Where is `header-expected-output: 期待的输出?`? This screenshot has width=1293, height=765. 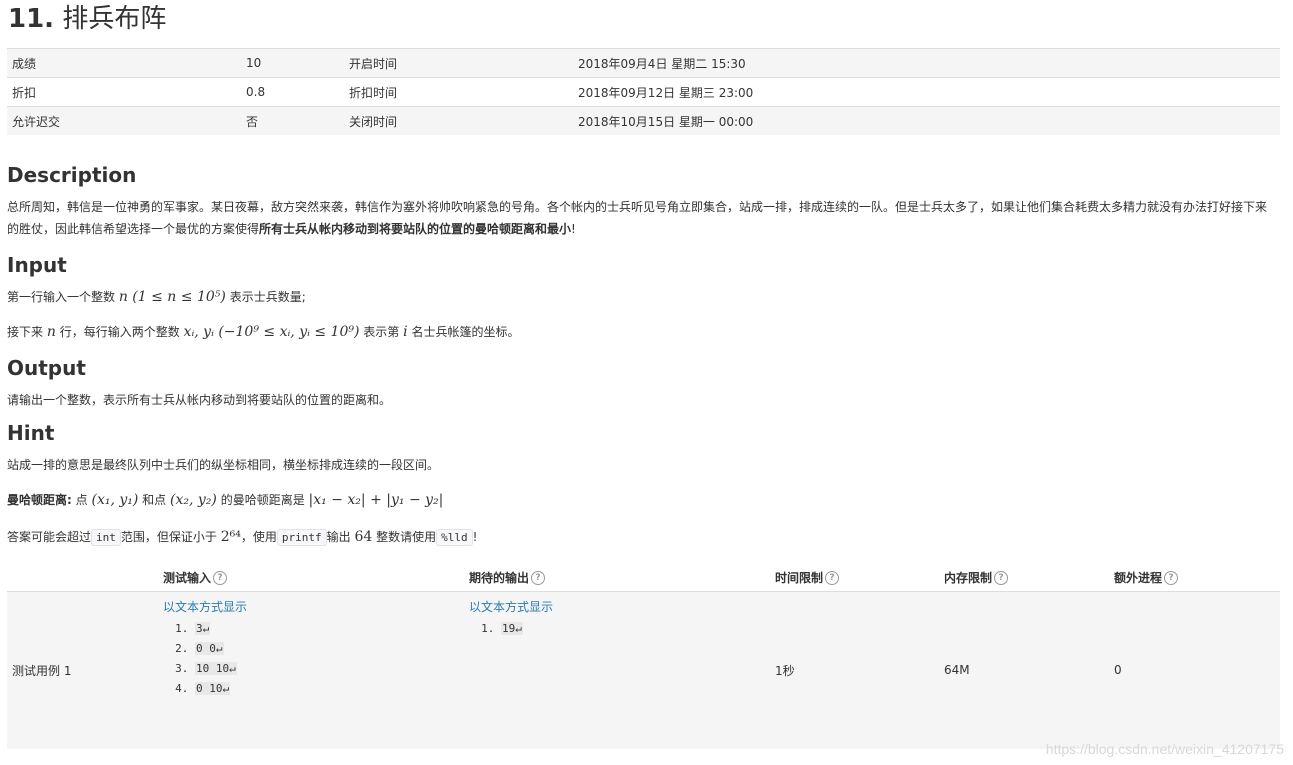
header-expected-output: 期待的输出? is located at coordinates (622, 577).